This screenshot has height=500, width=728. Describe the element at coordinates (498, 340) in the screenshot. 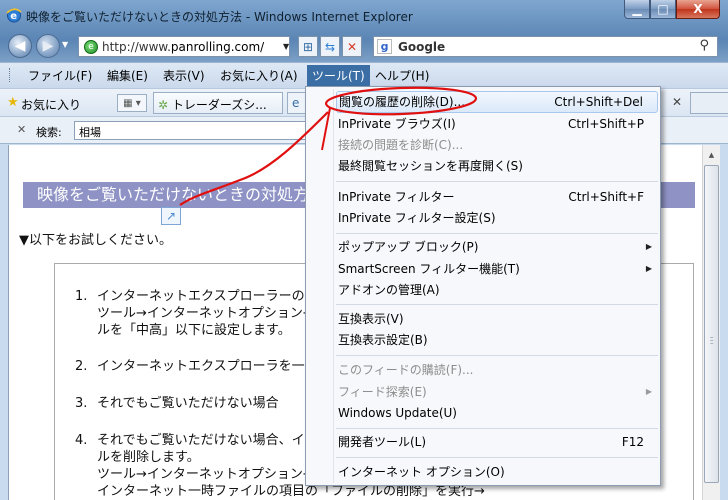

I see `compatibility-view-settings-item: 互換表示設定(B)` at that location.